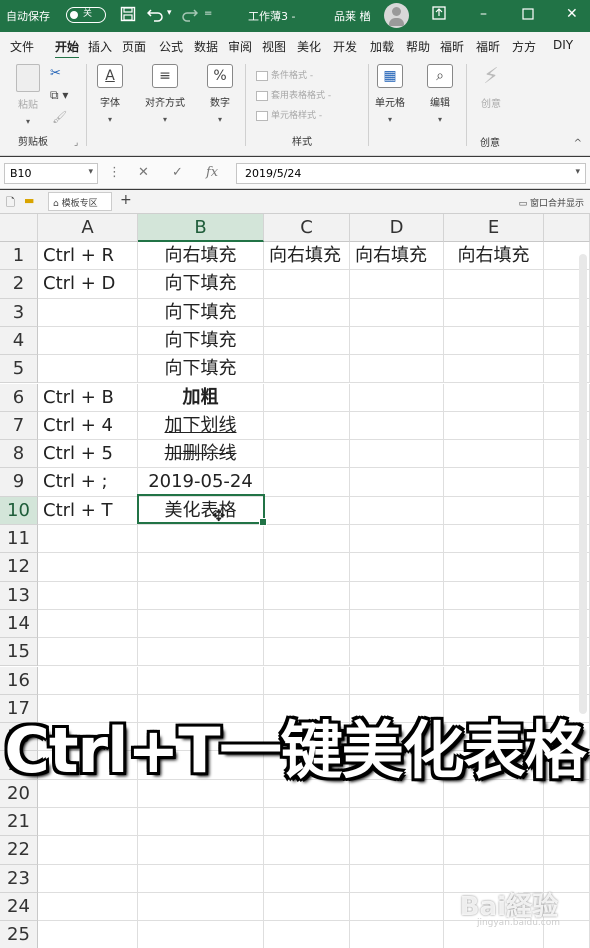 The image size is (590, 948). What do you see at coordinates (201, 539) in the screenshot?
I see `cell-b11` at bounding box center [201, 539].